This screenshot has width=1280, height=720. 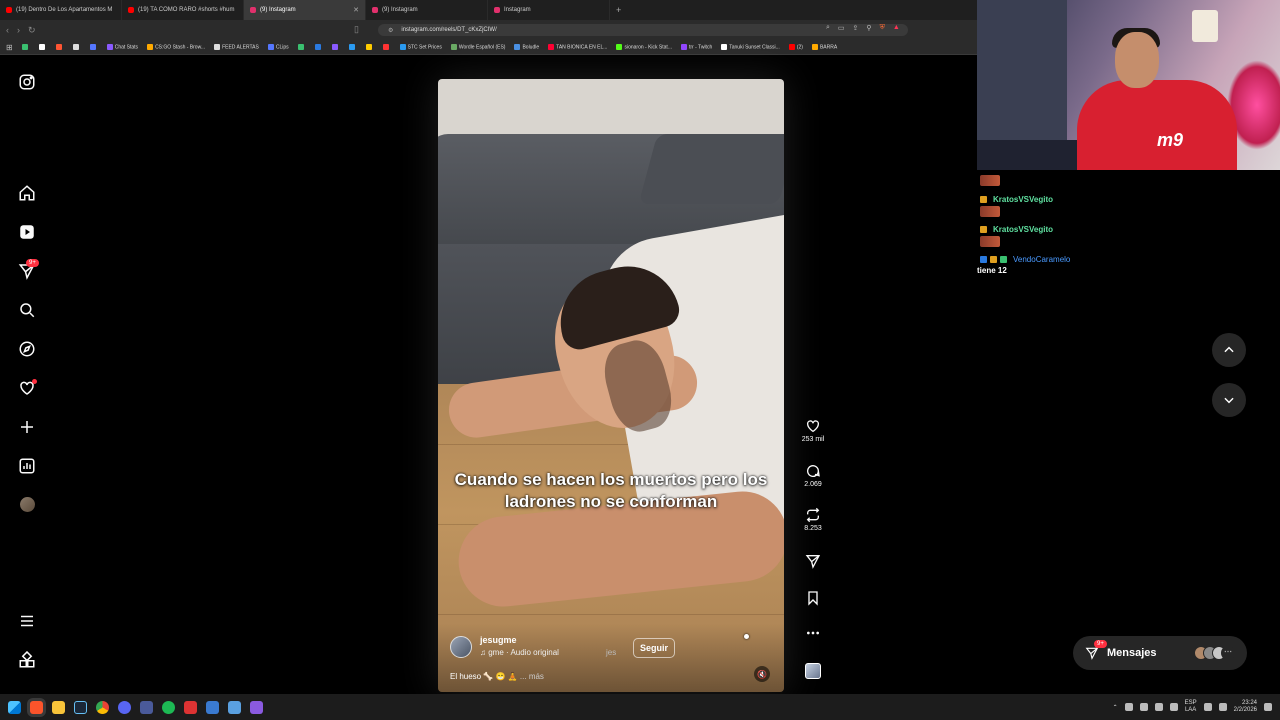 I want to click on back-icon: ‹, so click(x=7, y=30).